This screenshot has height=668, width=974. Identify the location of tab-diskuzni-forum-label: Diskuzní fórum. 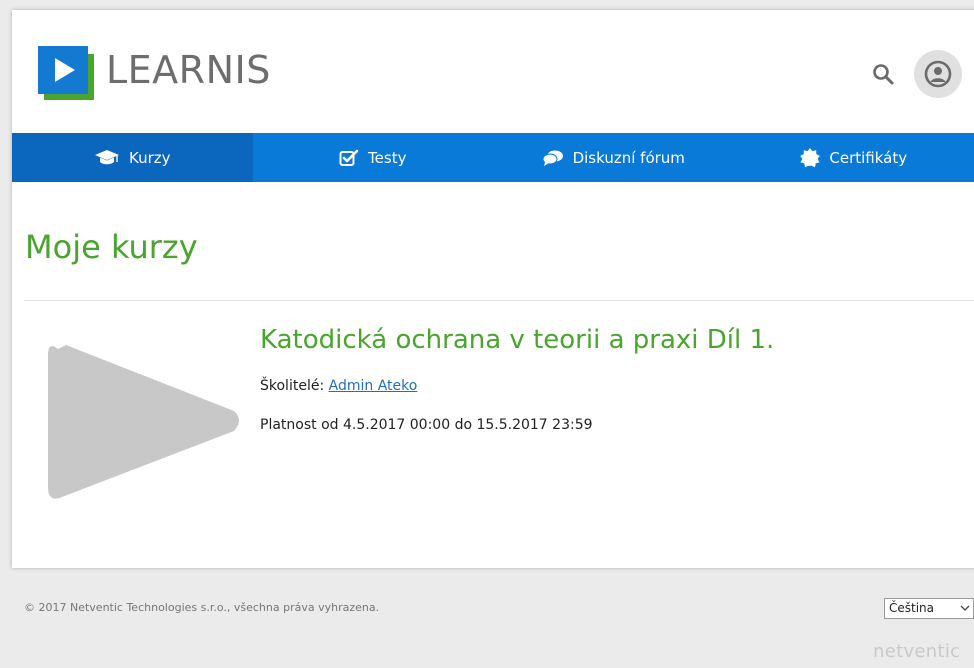
(628, 157).